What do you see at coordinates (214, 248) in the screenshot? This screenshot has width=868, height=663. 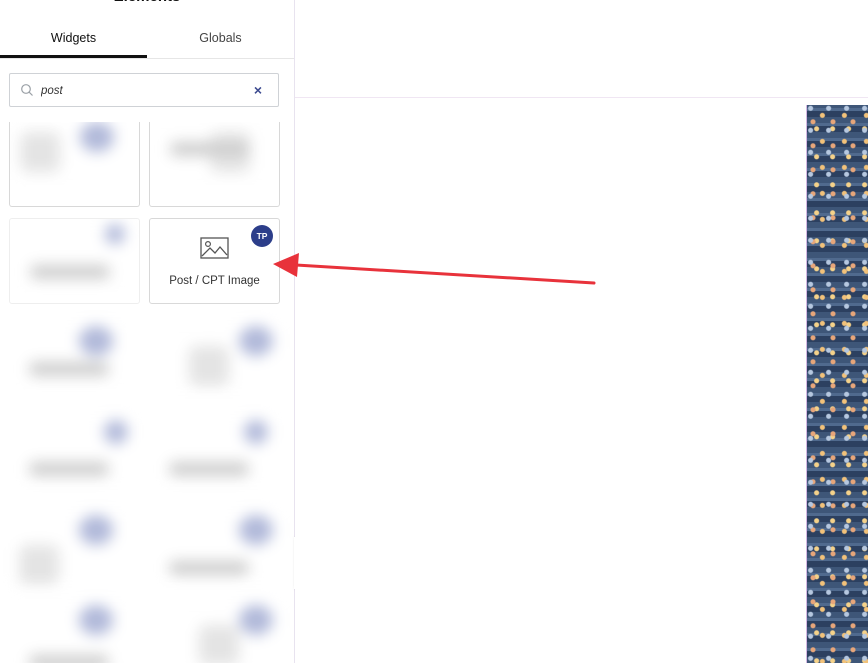 I see `image-icon` at bounding box center [214, 248].